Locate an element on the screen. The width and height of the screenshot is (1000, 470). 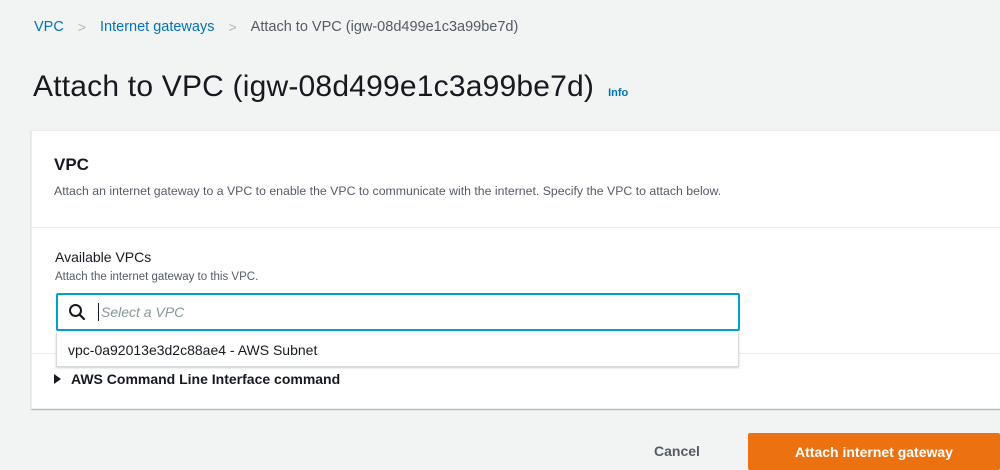
breadcrumb-internet-gateways-link: Internet gateways is located at coordinates (157, 27).